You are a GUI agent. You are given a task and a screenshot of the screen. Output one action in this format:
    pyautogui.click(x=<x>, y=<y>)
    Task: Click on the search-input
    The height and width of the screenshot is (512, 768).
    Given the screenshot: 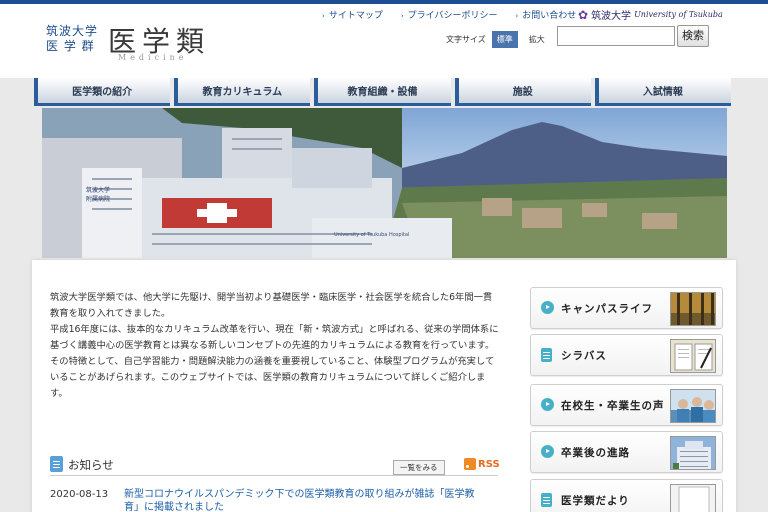 What is the action you would take?
    pyautogui.click(x=616, y=36)
    